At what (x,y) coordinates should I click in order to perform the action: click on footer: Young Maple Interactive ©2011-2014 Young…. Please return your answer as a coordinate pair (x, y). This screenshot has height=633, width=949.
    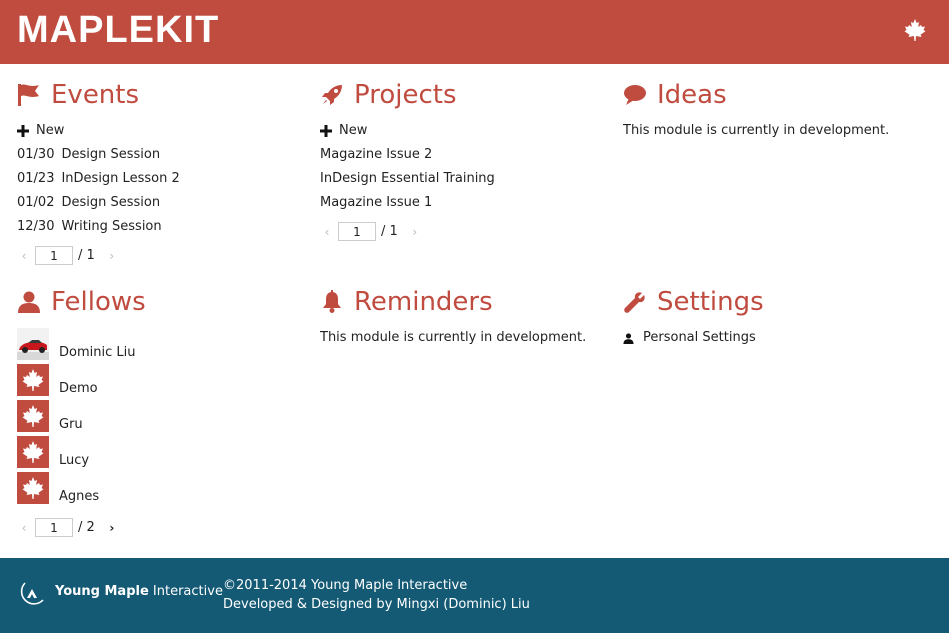
    Looking at the image, I should click on (474, 595).